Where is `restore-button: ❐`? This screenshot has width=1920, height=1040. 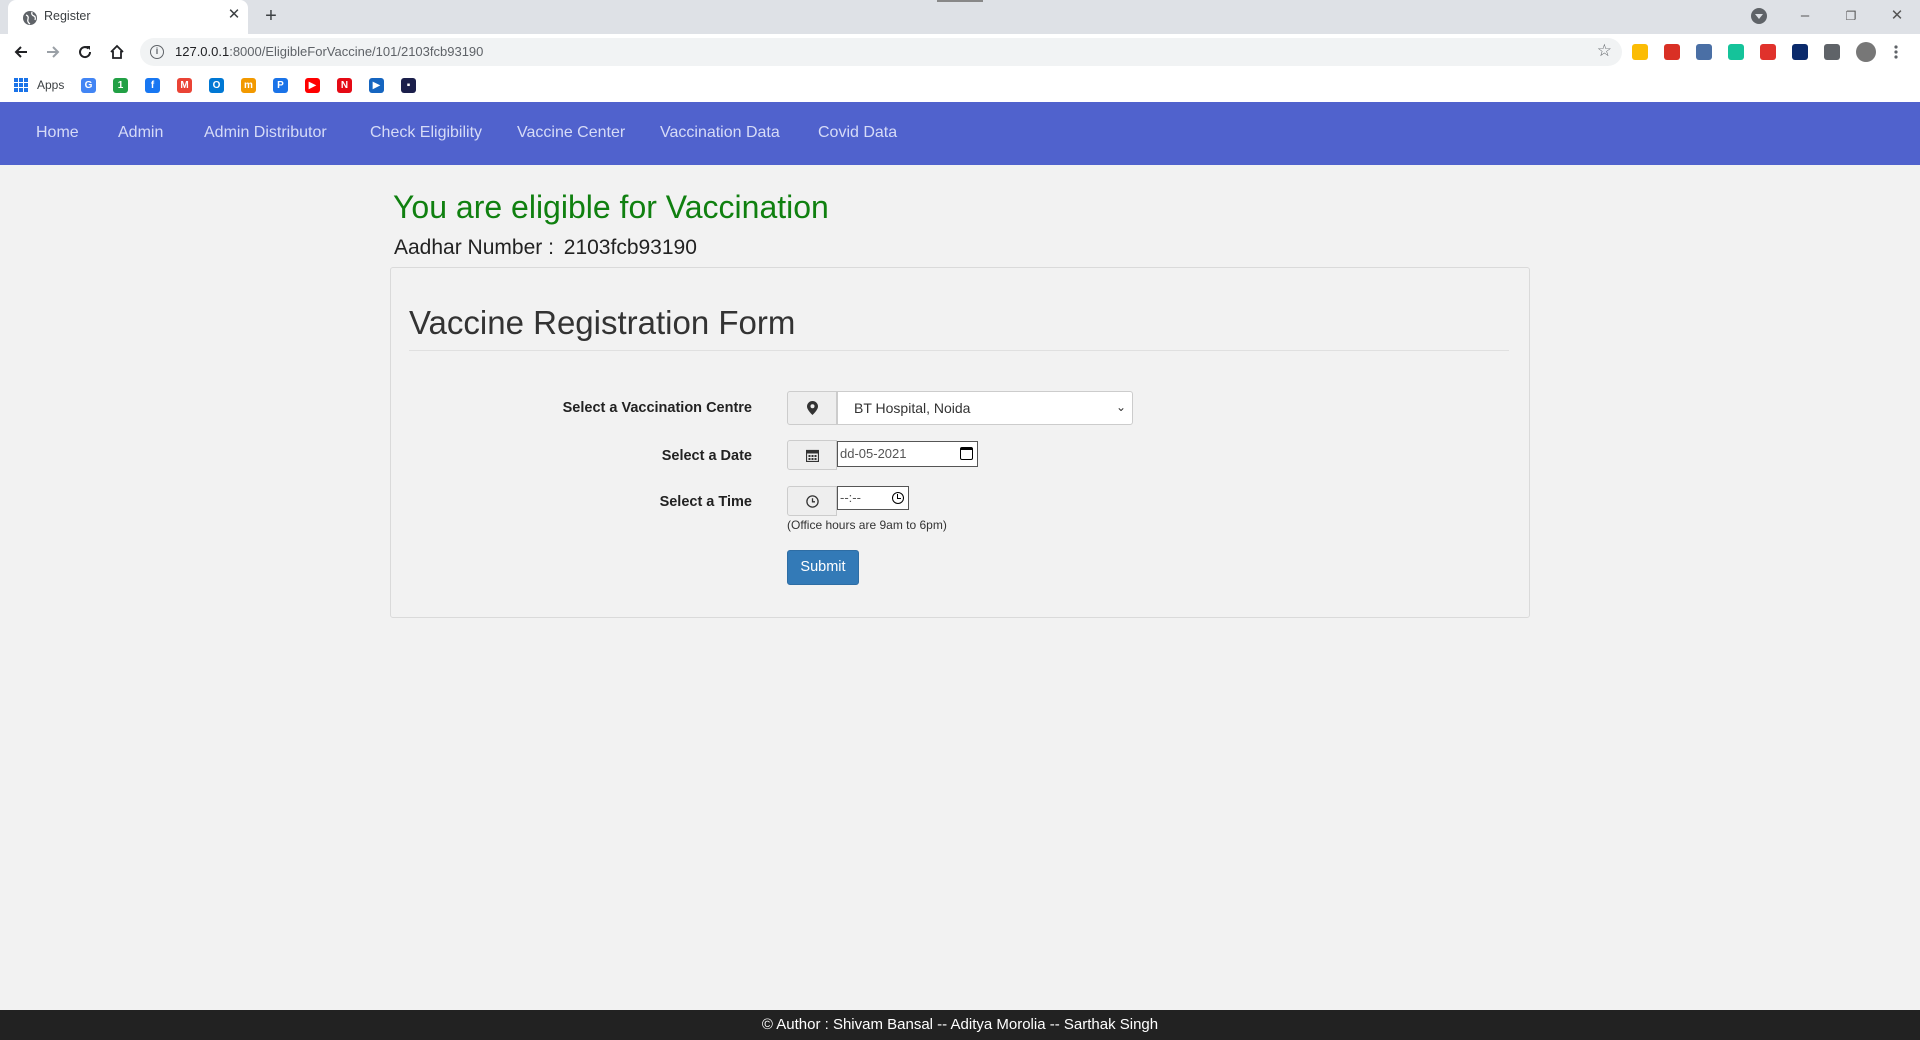 restore-button: ❐ is located at coordinates (1851, 16).